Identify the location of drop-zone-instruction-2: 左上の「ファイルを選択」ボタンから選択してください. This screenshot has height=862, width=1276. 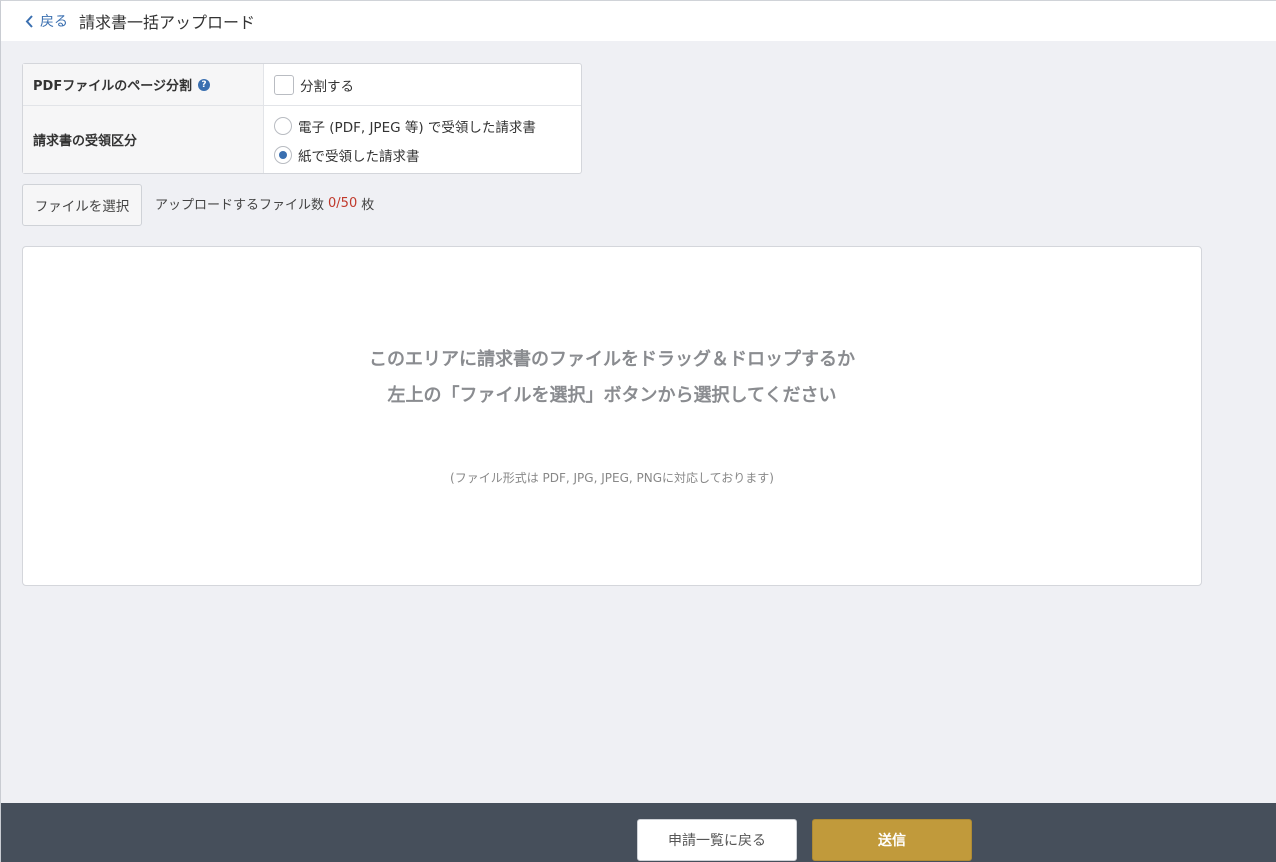
(612, 395).